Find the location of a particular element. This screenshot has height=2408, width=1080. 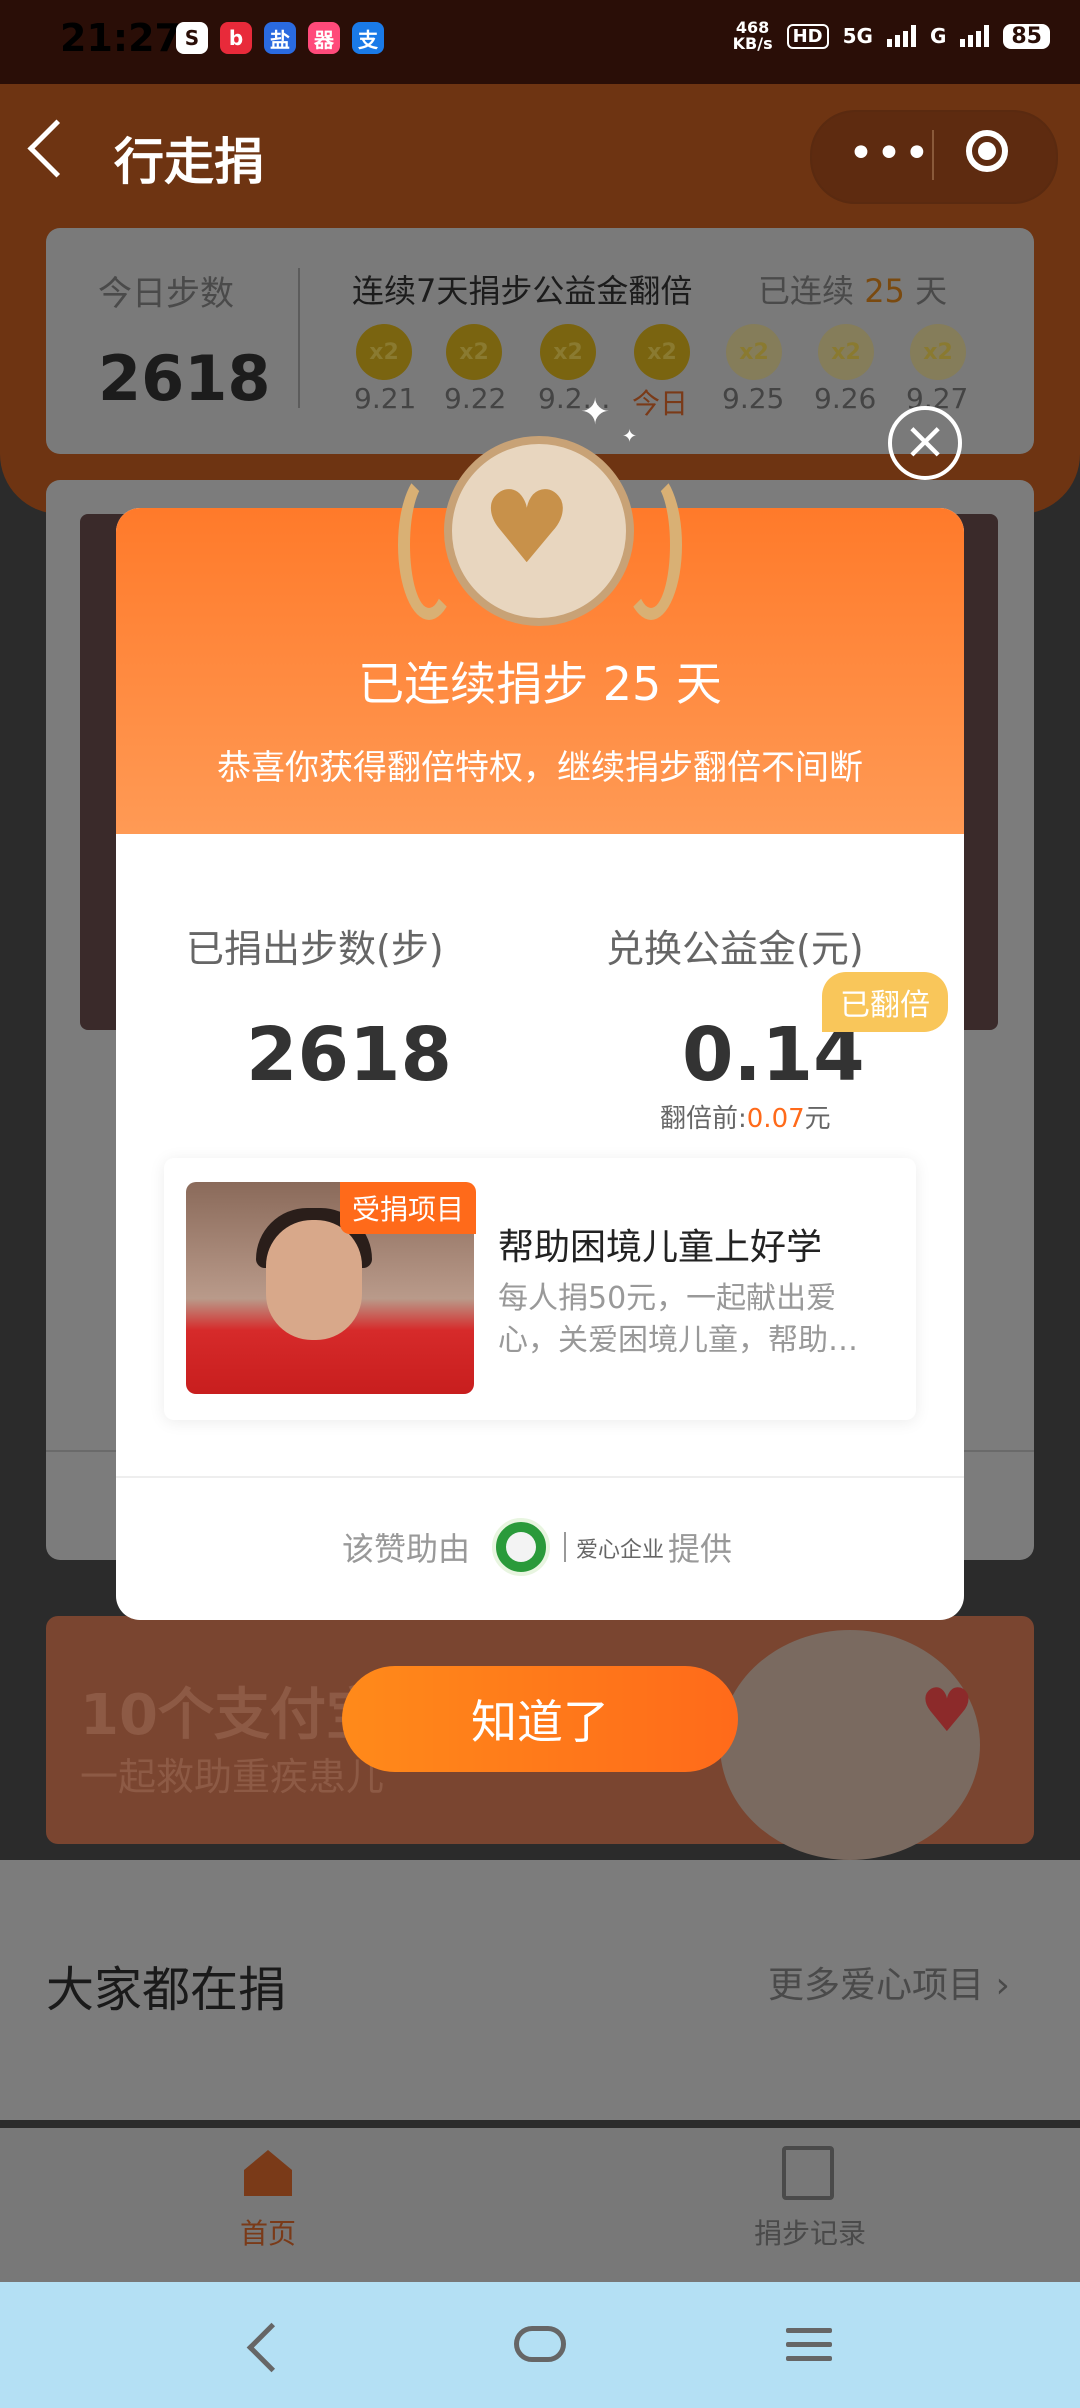

capsule-divider is located at coordinates (933, 155).